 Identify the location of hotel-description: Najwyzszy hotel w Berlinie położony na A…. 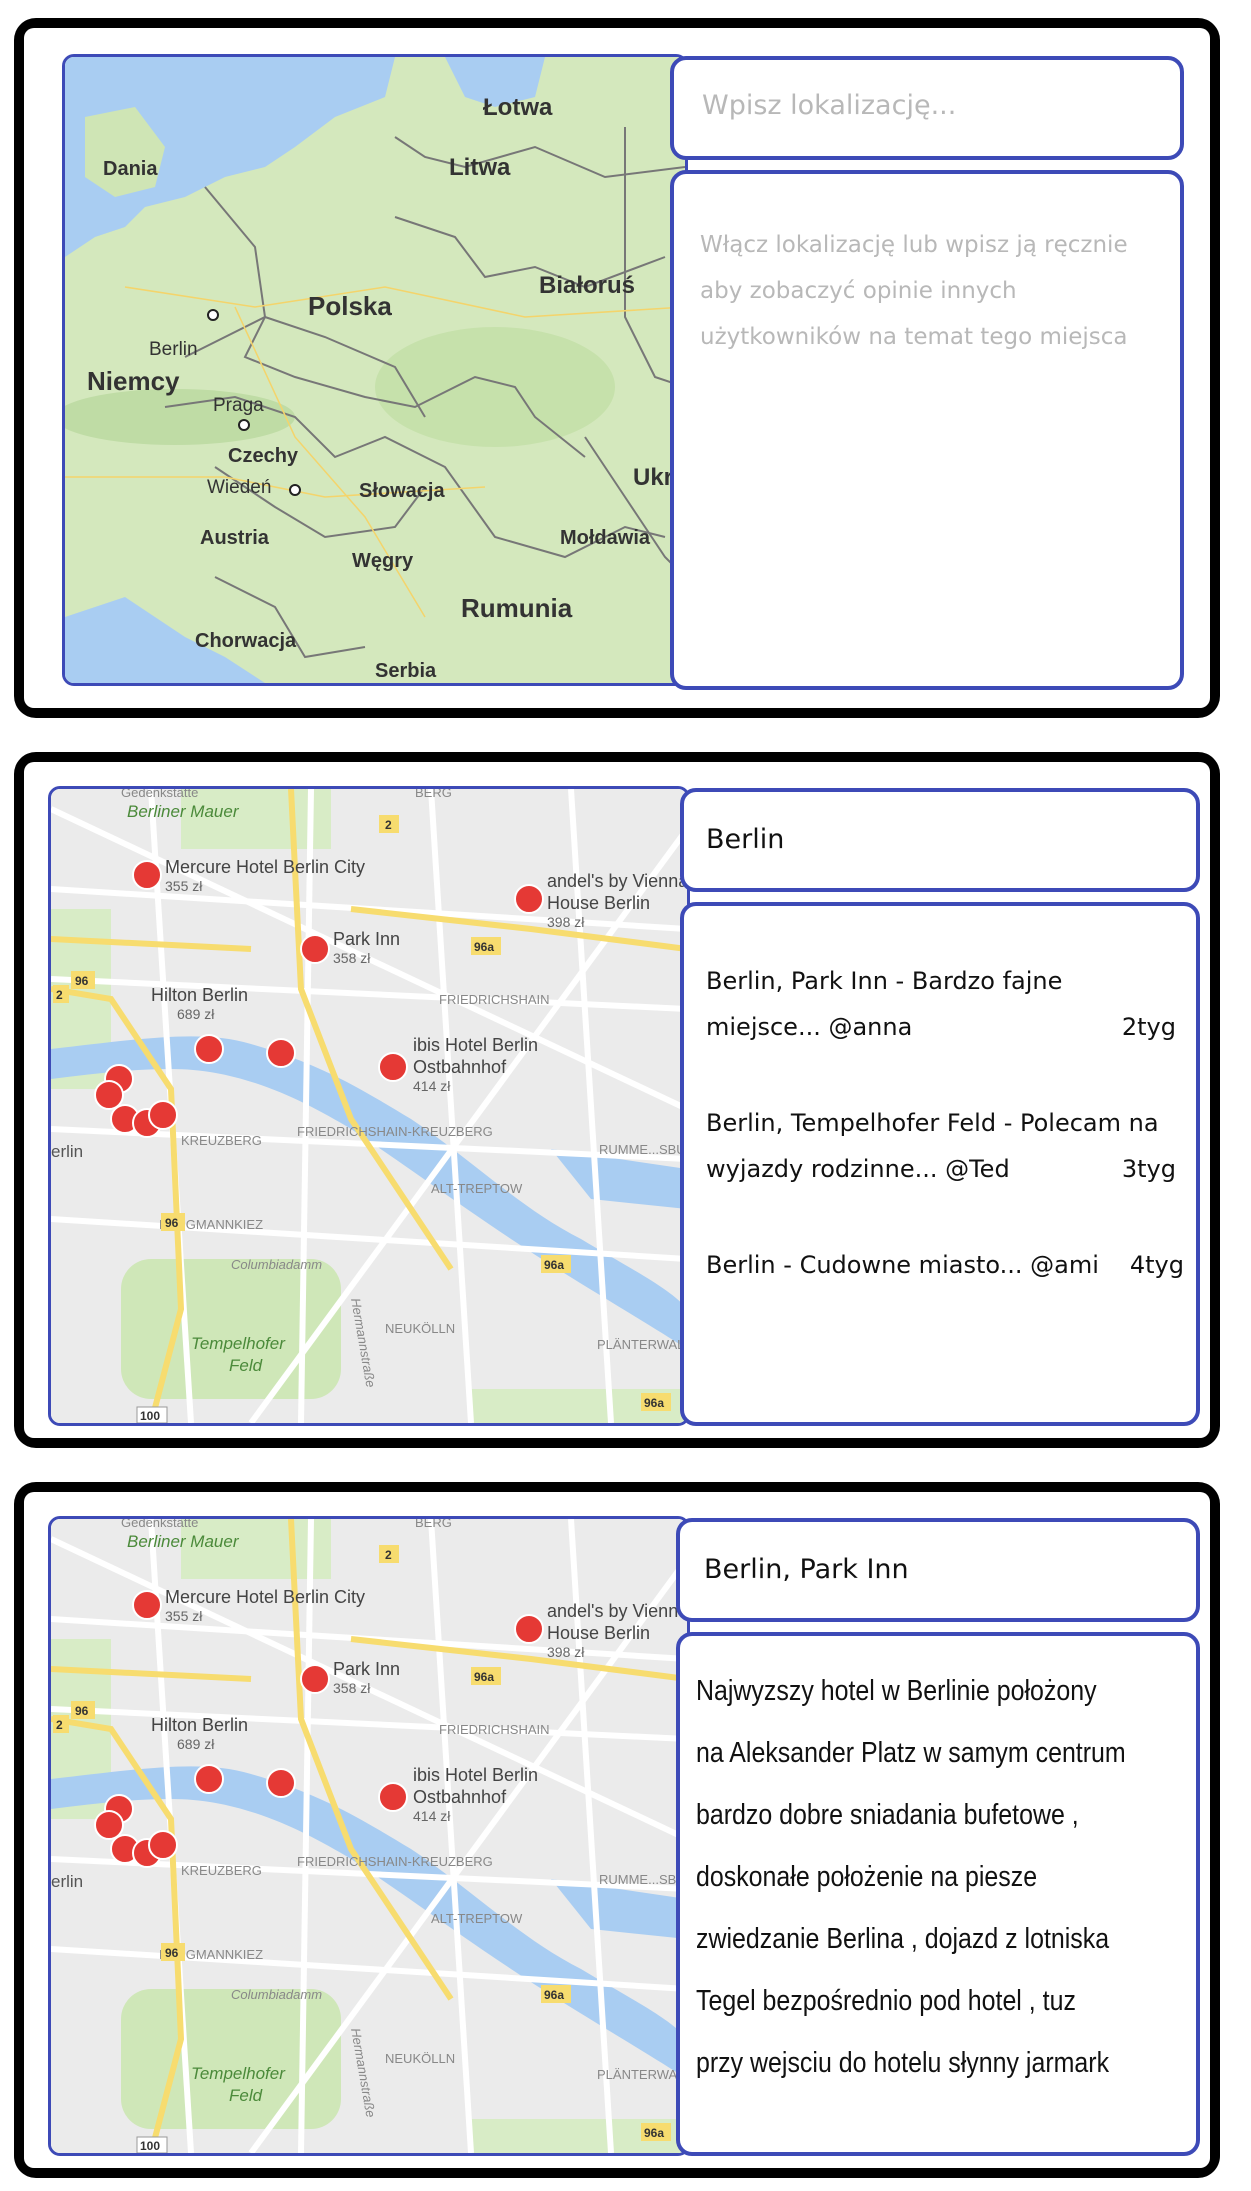
(938, 1894).